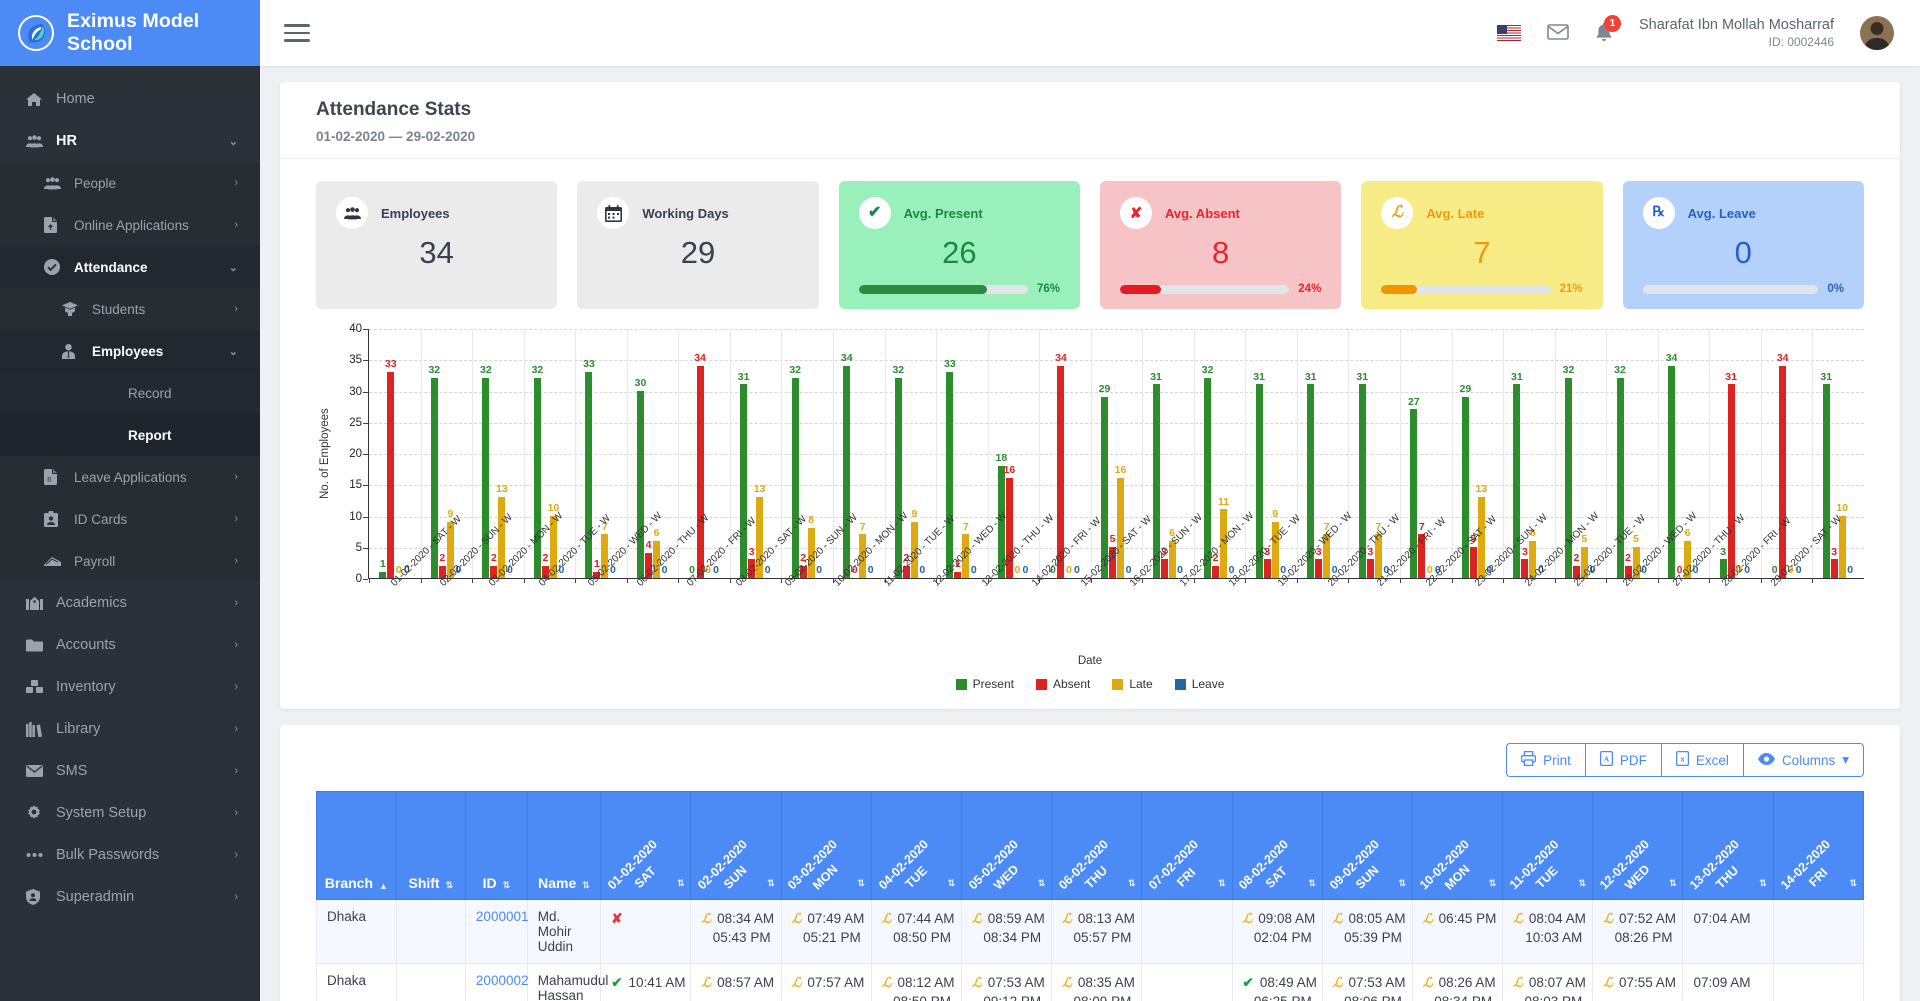  I want to click on cell-id: 2000001, so click(496, 931).